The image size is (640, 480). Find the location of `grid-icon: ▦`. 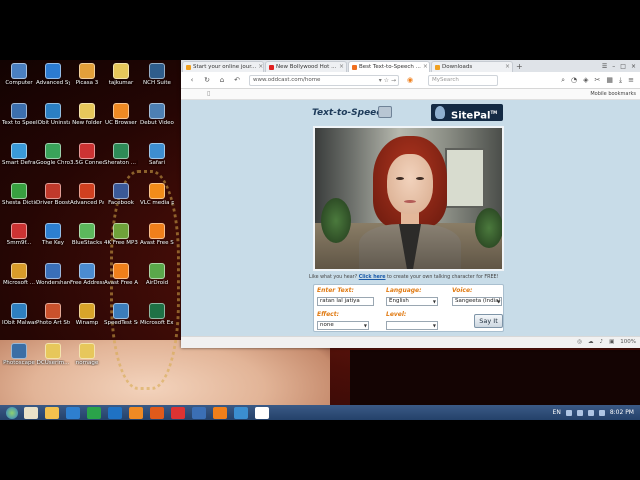

grid-icon: ▦ is located at coordinates (609, 80).